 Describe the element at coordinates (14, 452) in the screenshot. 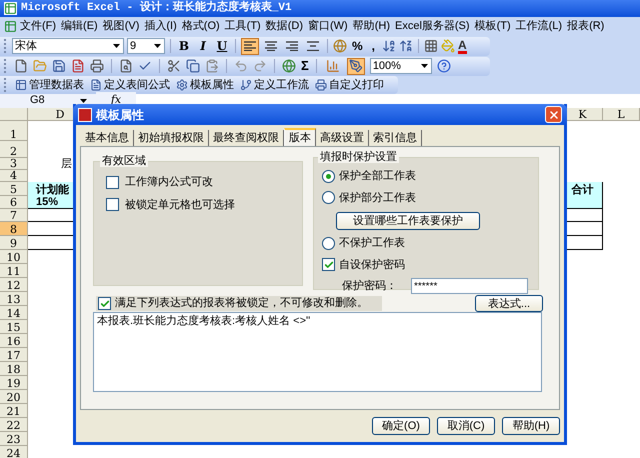

I see `row-header: 24` at that location.